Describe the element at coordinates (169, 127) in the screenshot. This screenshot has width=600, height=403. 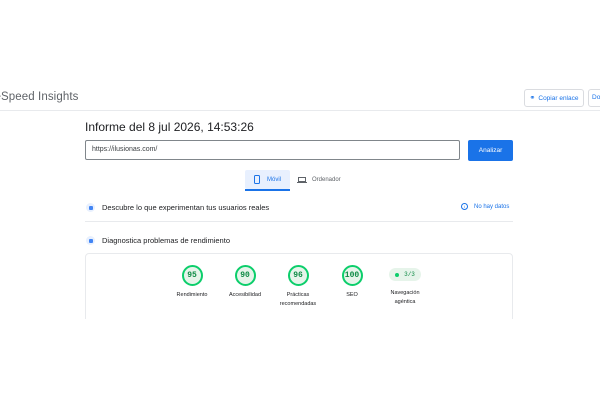
I see `report-title: Informe del 8 jul 2026, 14:53:26` at that location.